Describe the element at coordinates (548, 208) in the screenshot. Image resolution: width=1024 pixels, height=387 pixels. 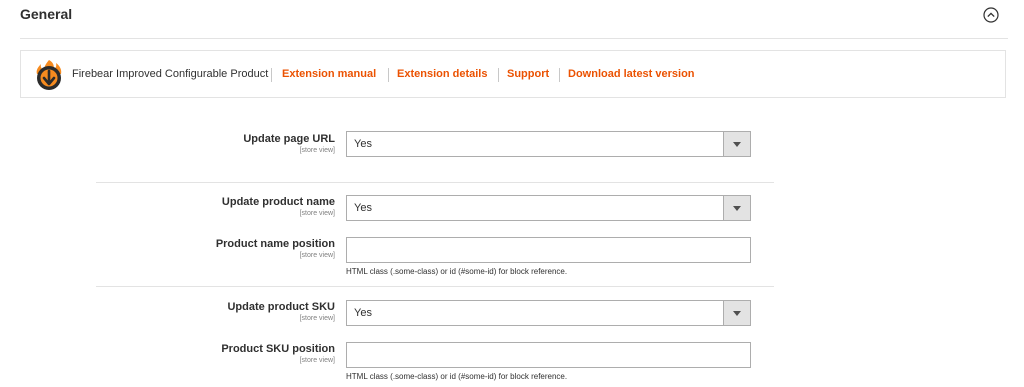
I see `update-product-name-select: Yes` at that location.